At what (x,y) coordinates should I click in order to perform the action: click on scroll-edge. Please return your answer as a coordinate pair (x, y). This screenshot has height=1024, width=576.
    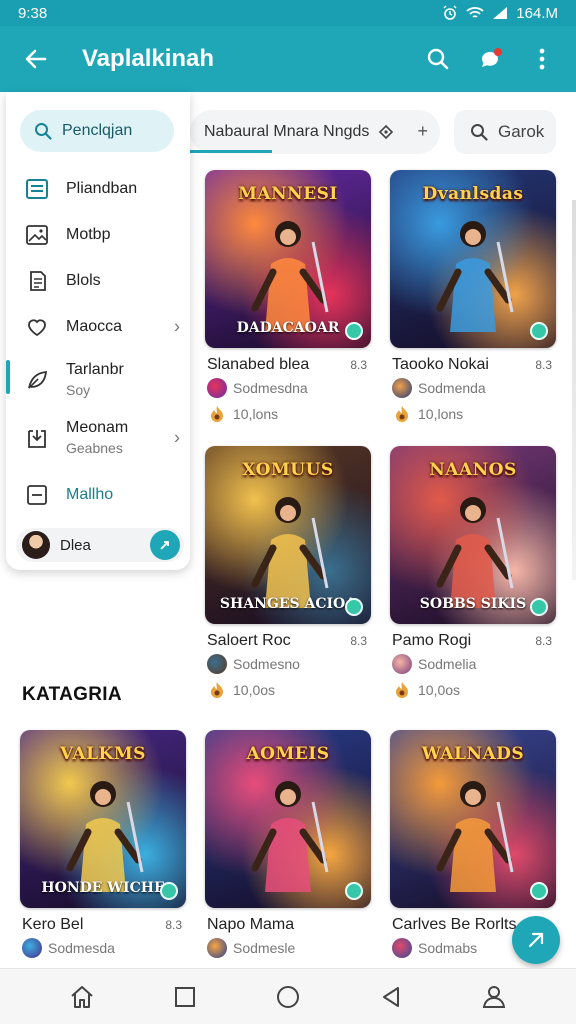
    Looking at the image, I should click on (574, 390).